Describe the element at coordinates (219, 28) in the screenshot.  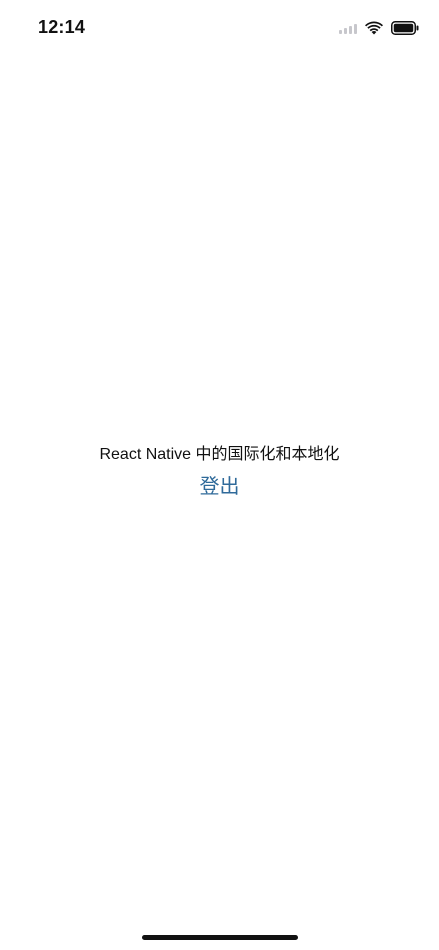
I see `status-bar: 12:14` at that location.